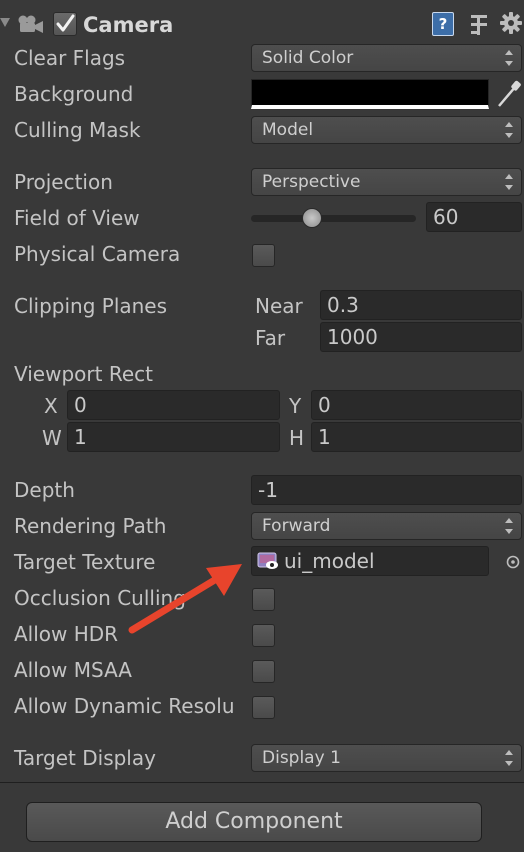 The width and height of the screenshot is (524, 852). What do you see at coordinates (44, 490) in the screenshot?
I see `depth-label: Depth` at bounding box center [44, 490].